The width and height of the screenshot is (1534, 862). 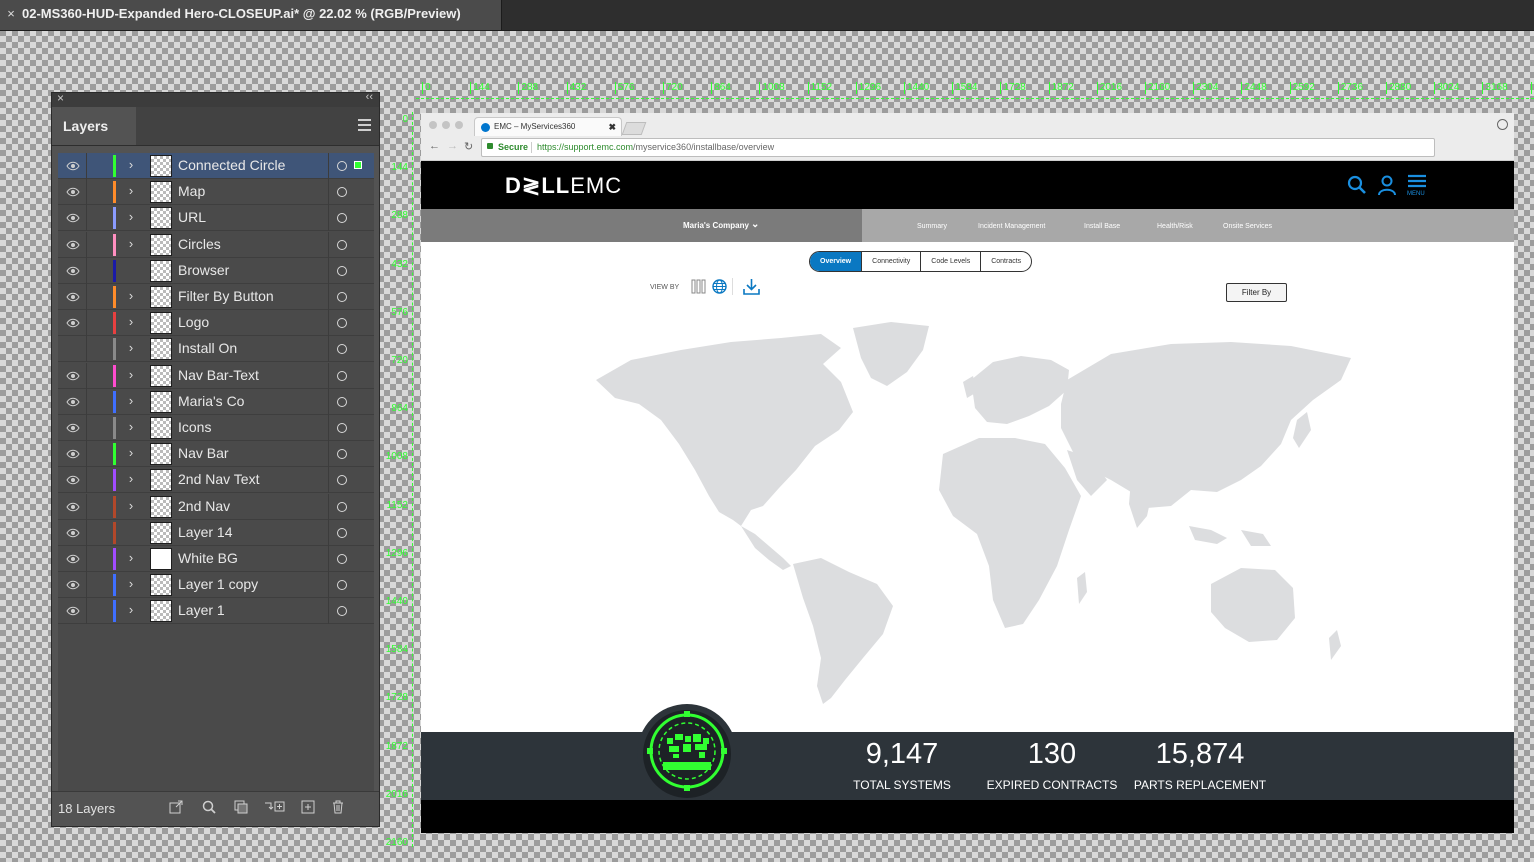 What do you see at coordinates (452, 146) in the screenshot?
I see `forward-icon: →` at bounding box center [452, 146].